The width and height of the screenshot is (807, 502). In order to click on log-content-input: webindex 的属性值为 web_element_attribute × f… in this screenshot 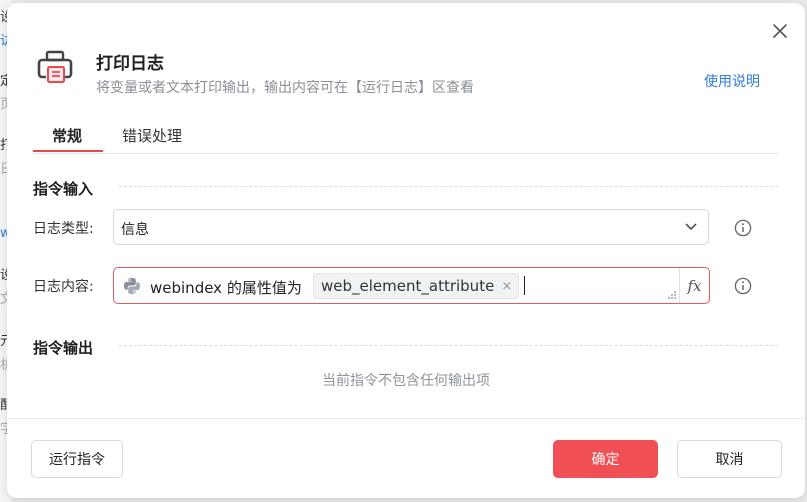, I will do `click(411, 285)`.